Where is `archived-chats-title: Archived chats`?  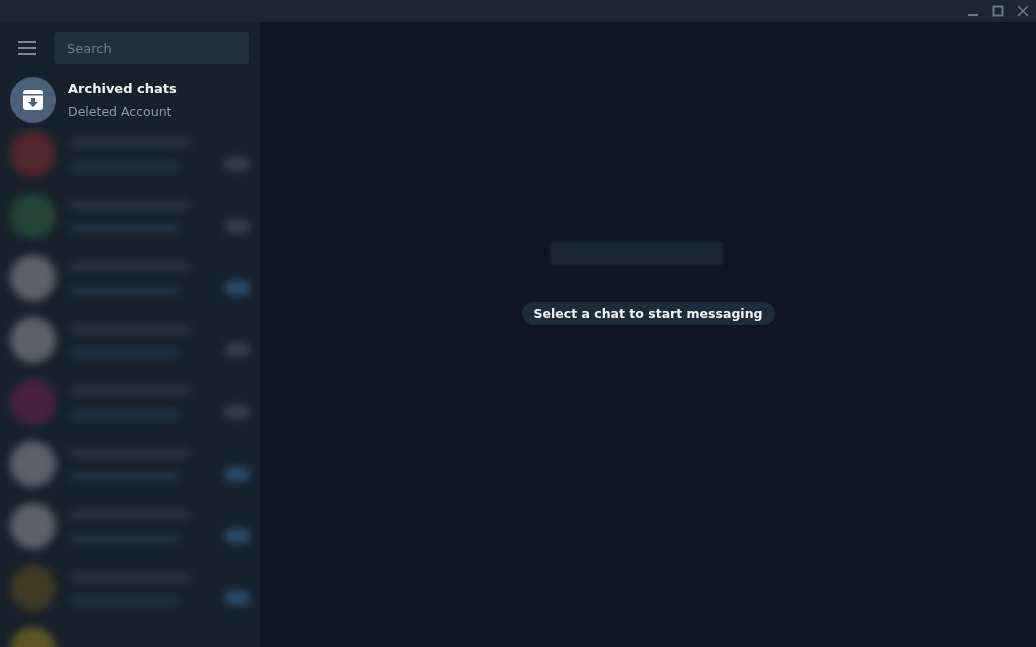 archived-chats-title: Archived chats is located at coordinates (122, 88).